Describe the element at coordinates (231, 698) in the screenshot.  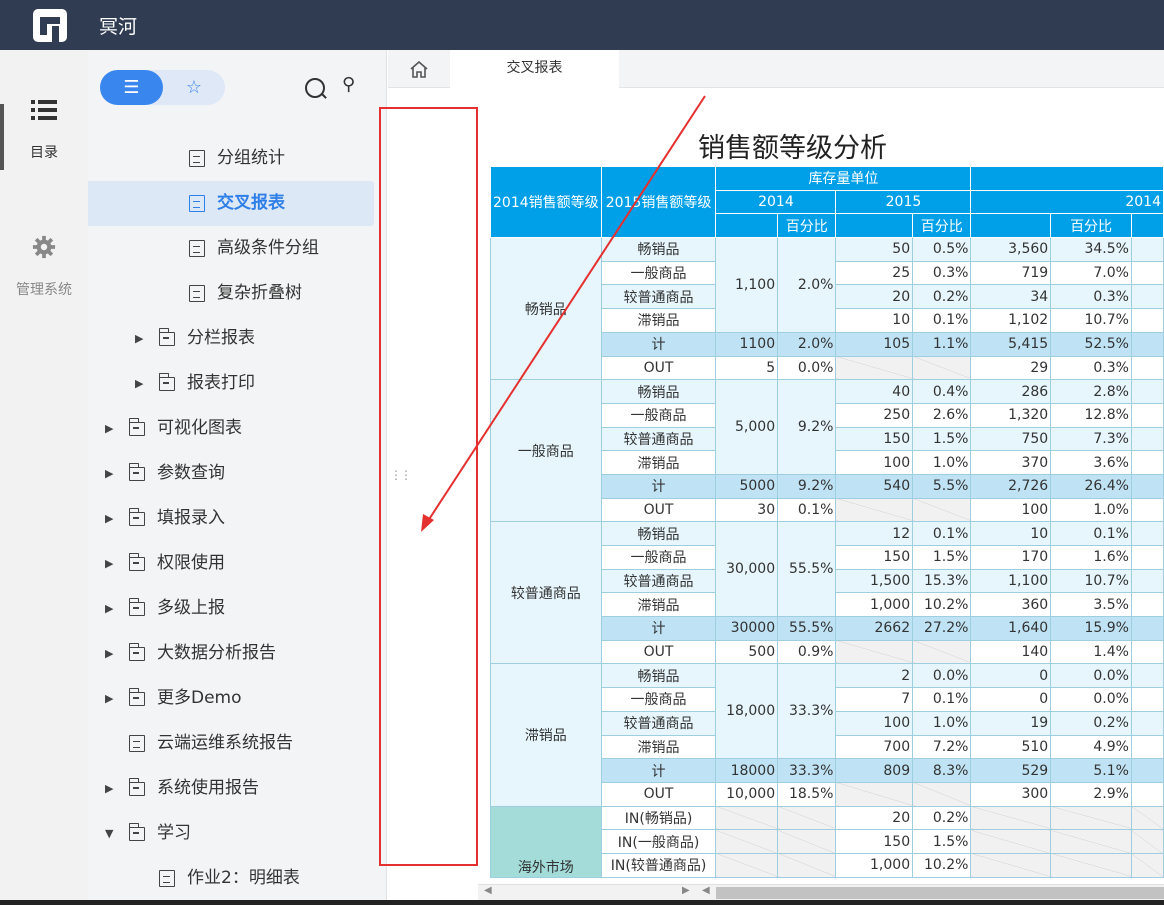
I see `tree-item: ▶ 更多Demo` at that location.